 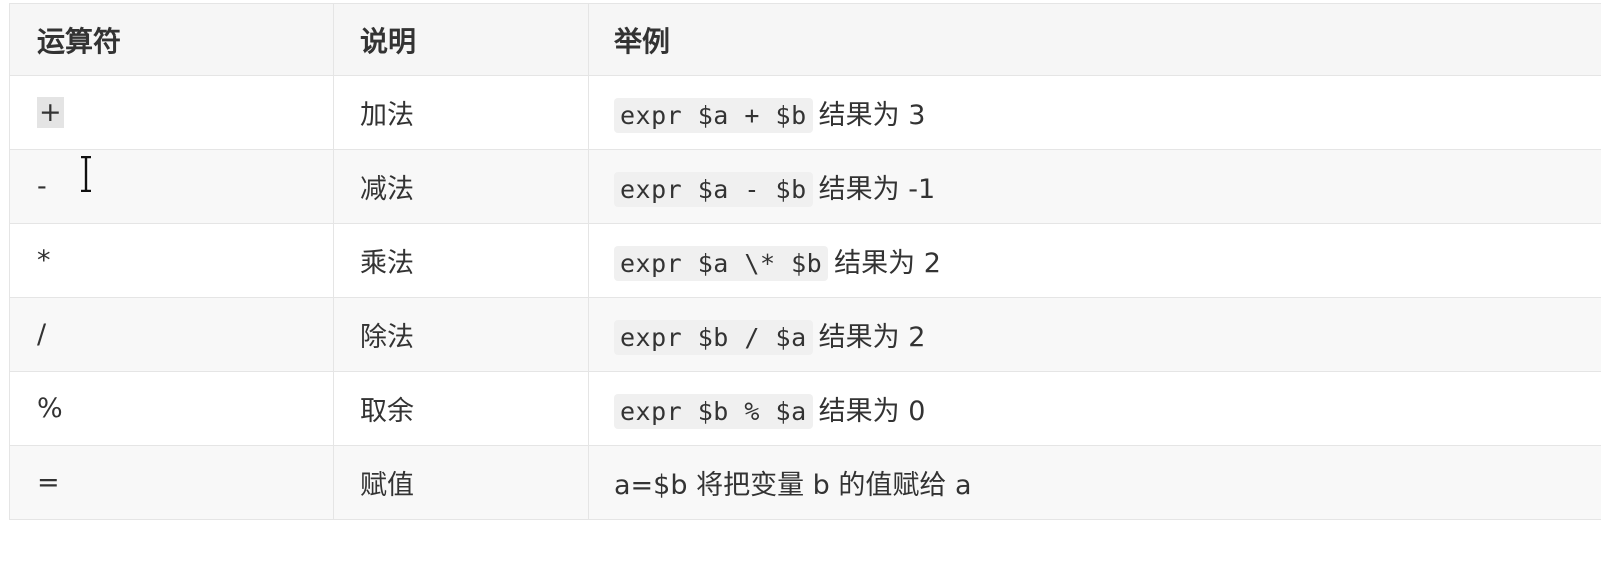 I want to click on example-cell: expr $a \* $b 结果为 2, so click(x=1094, y=260).